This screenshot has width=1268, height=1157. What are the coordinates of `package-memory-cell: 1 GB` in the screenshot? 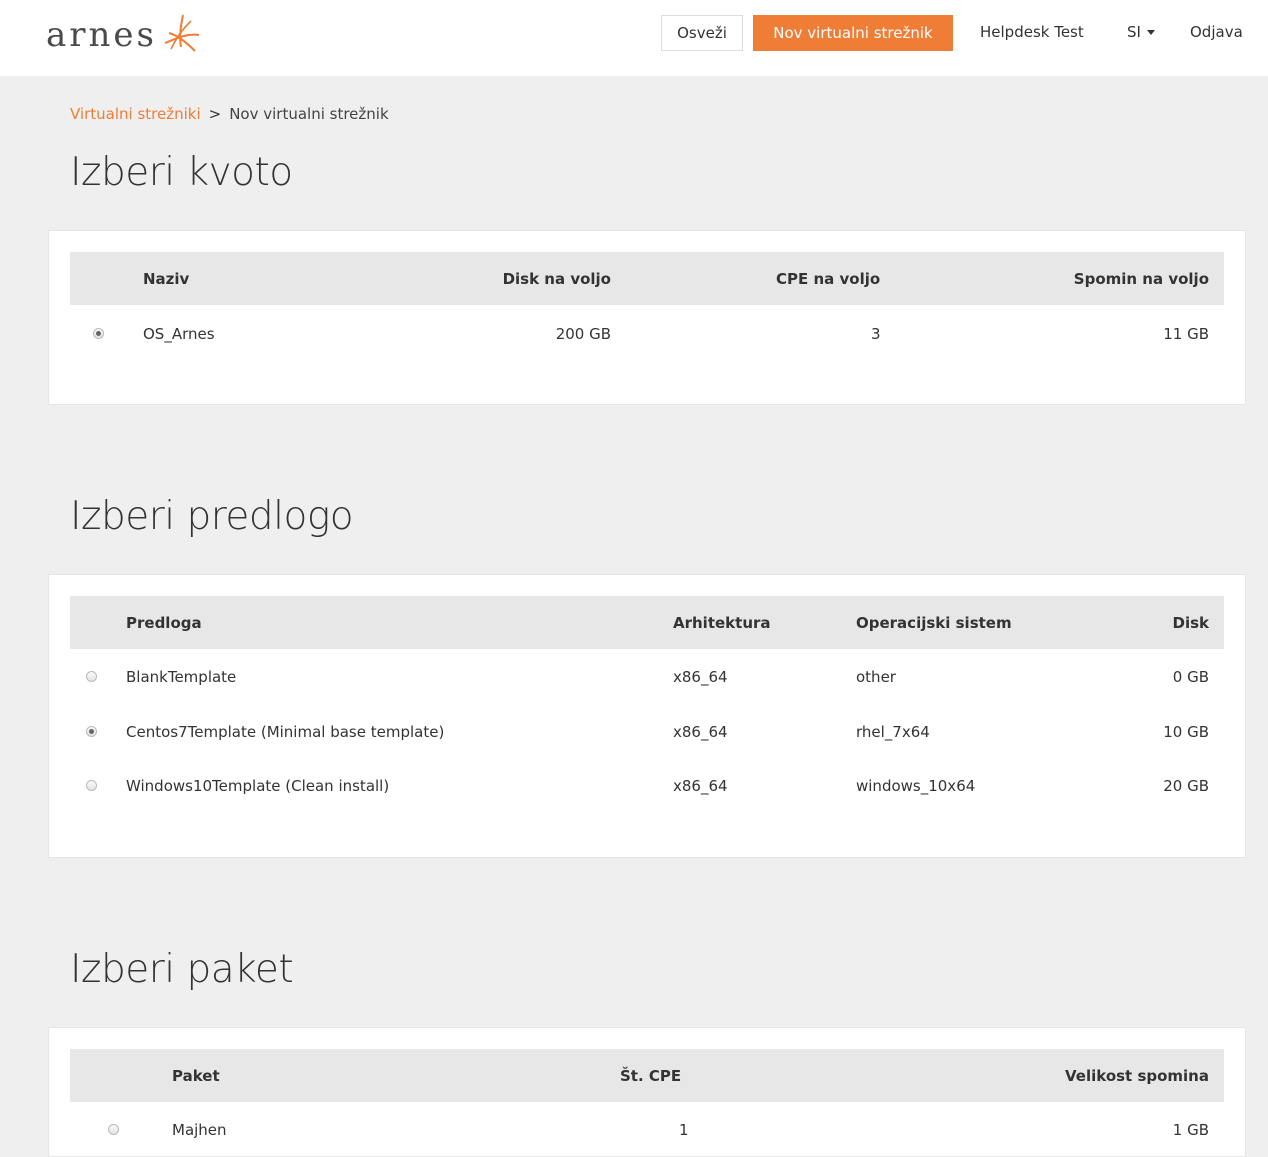 It's located at (1190, 1130).